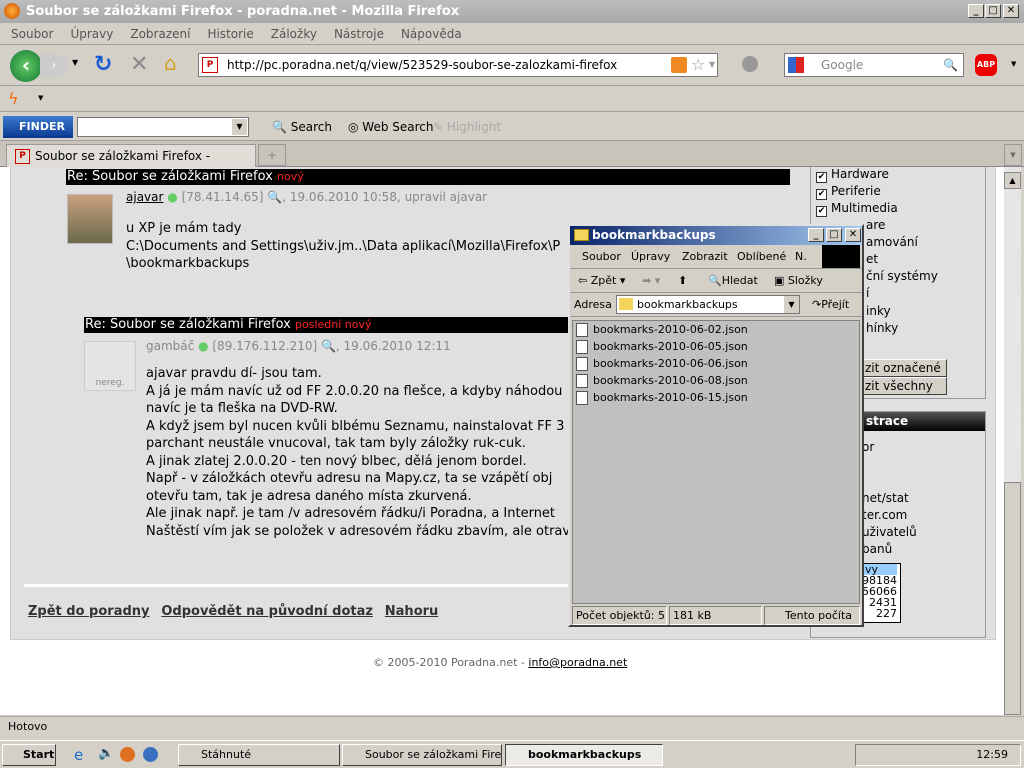 The height and width of the screenshot is (768, 1024). What do you see at coordinates (150, 754) in the screenshot?
I see `thunderbird-icon` at bounding box center [150, 754].